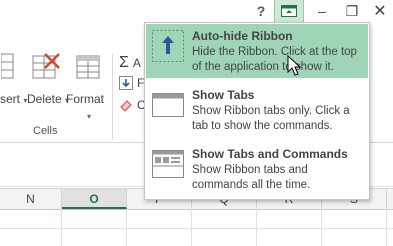  I want to click on ribbon-display-options-icon, so click(289, 11).